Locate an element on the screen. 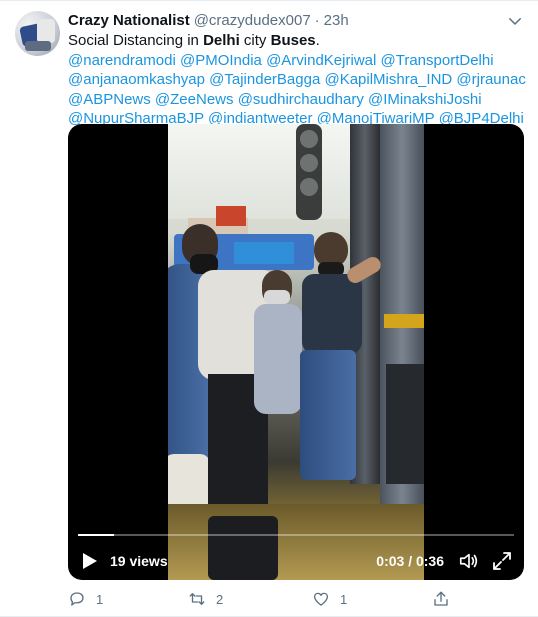 The width and height of the screenshot is (538, 617). user-handle: @crazydudex007 is located at coordinates (252, 20).